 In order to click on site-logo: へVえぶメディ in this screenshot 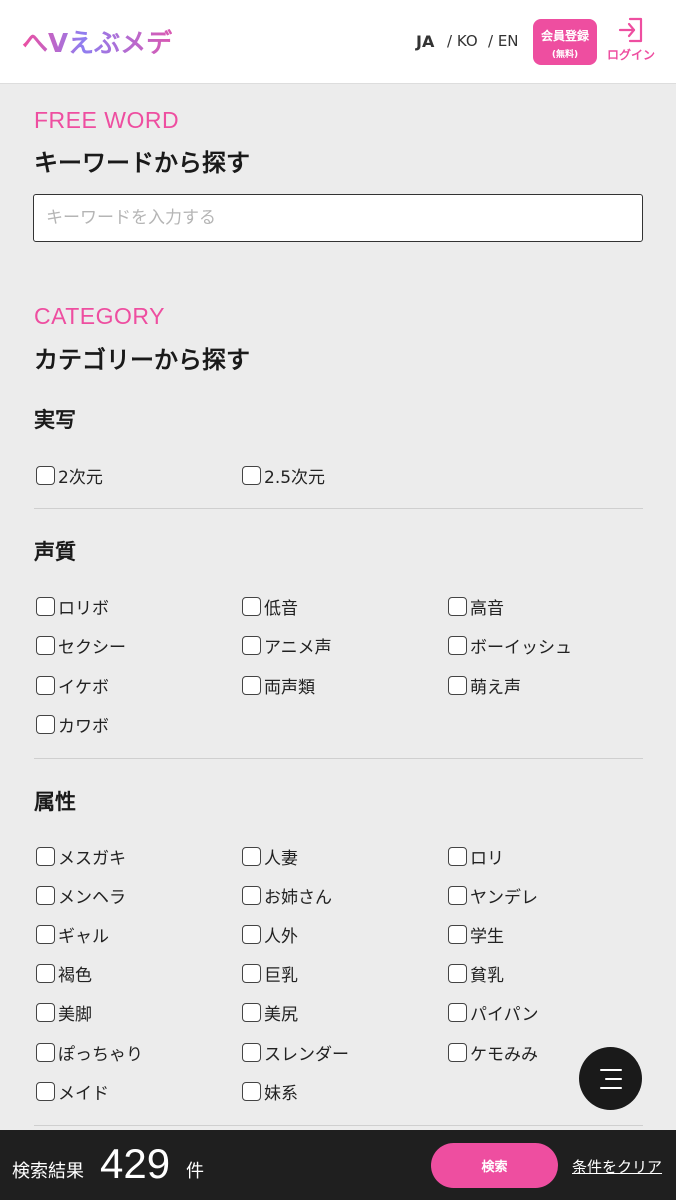, I will do `click(97, 42)`.